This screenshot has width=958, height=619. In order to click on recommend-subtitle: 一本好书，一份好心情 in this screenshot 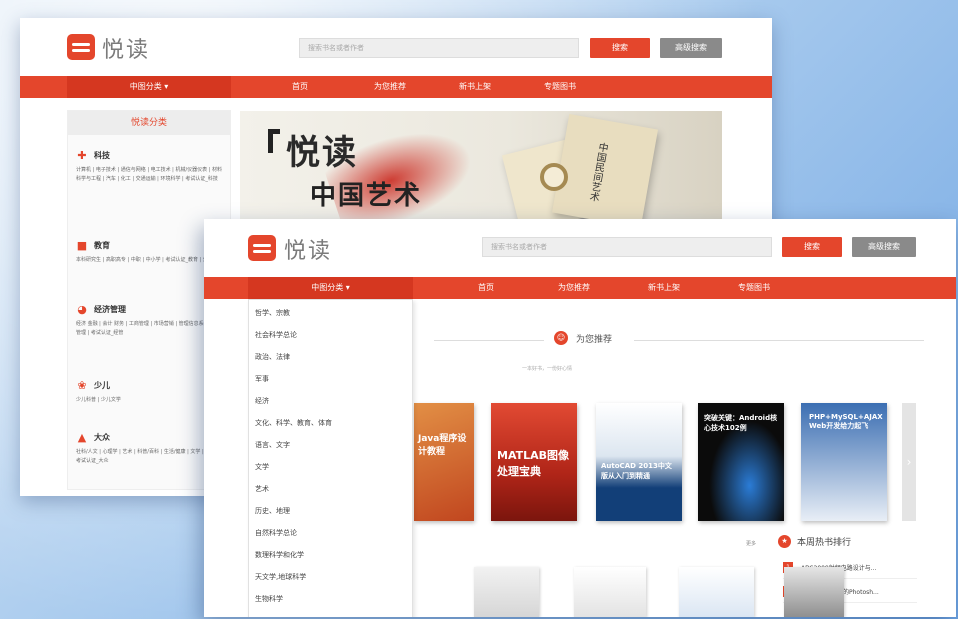, I will do `click(547, 369)`.